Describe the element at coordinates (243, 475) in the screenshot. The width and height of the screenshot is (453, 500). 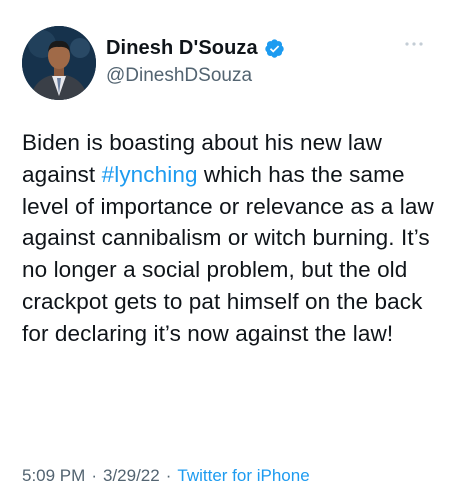
I see `tweet-source-link: Twitter for iPhone` at that location.